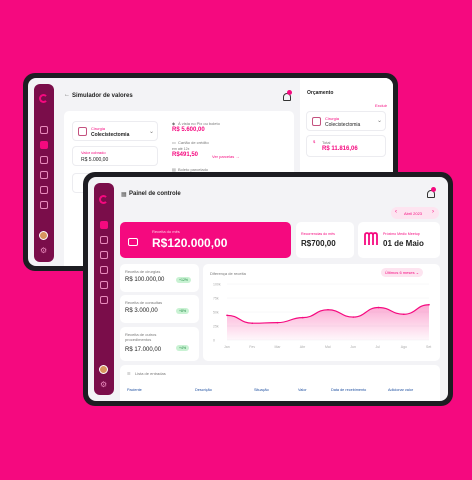 The image size is (472, 480). Describe the element at coordinates (216, 313) in the screenshot. I see `y-tick-label: 50k` at that location.